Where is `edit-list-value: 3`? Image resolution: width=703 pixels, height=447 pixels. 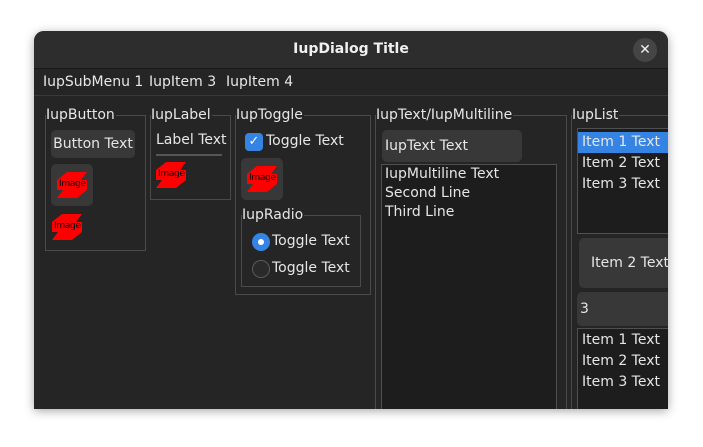
edit-list-value: 3 is located at coordinates (584, 309).